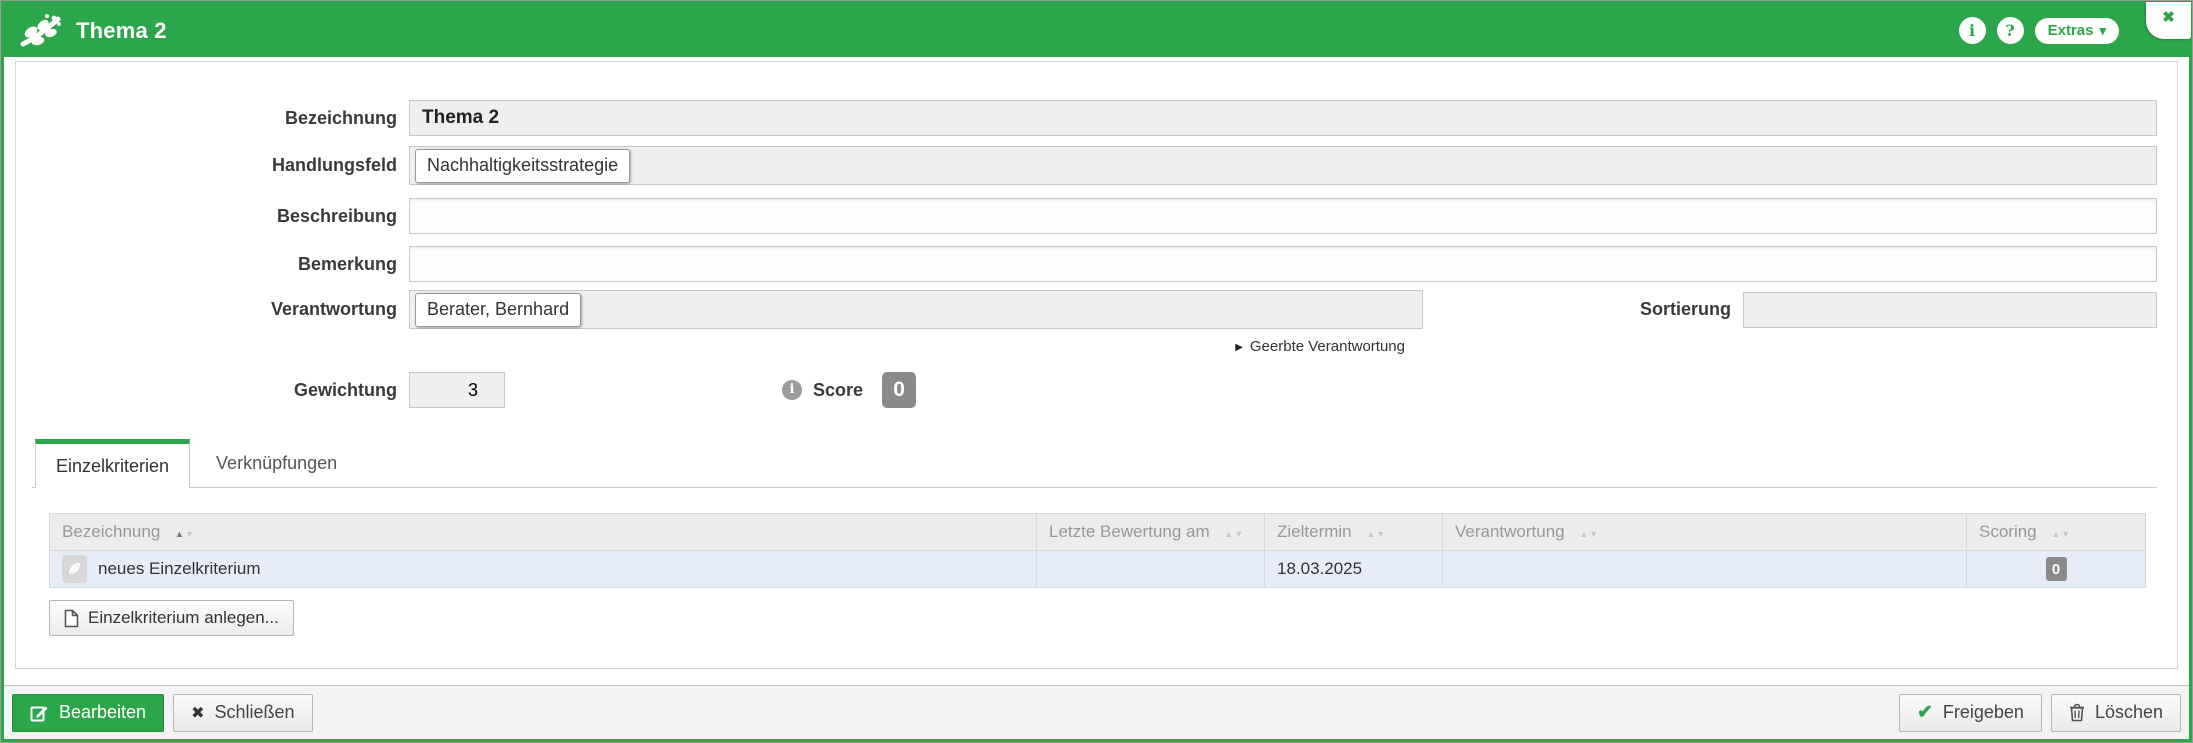 This screenshot has width=2193, height=743. I want to click on form-row-gewichtung: Gewichtung Score 0, so click(1094, 390).